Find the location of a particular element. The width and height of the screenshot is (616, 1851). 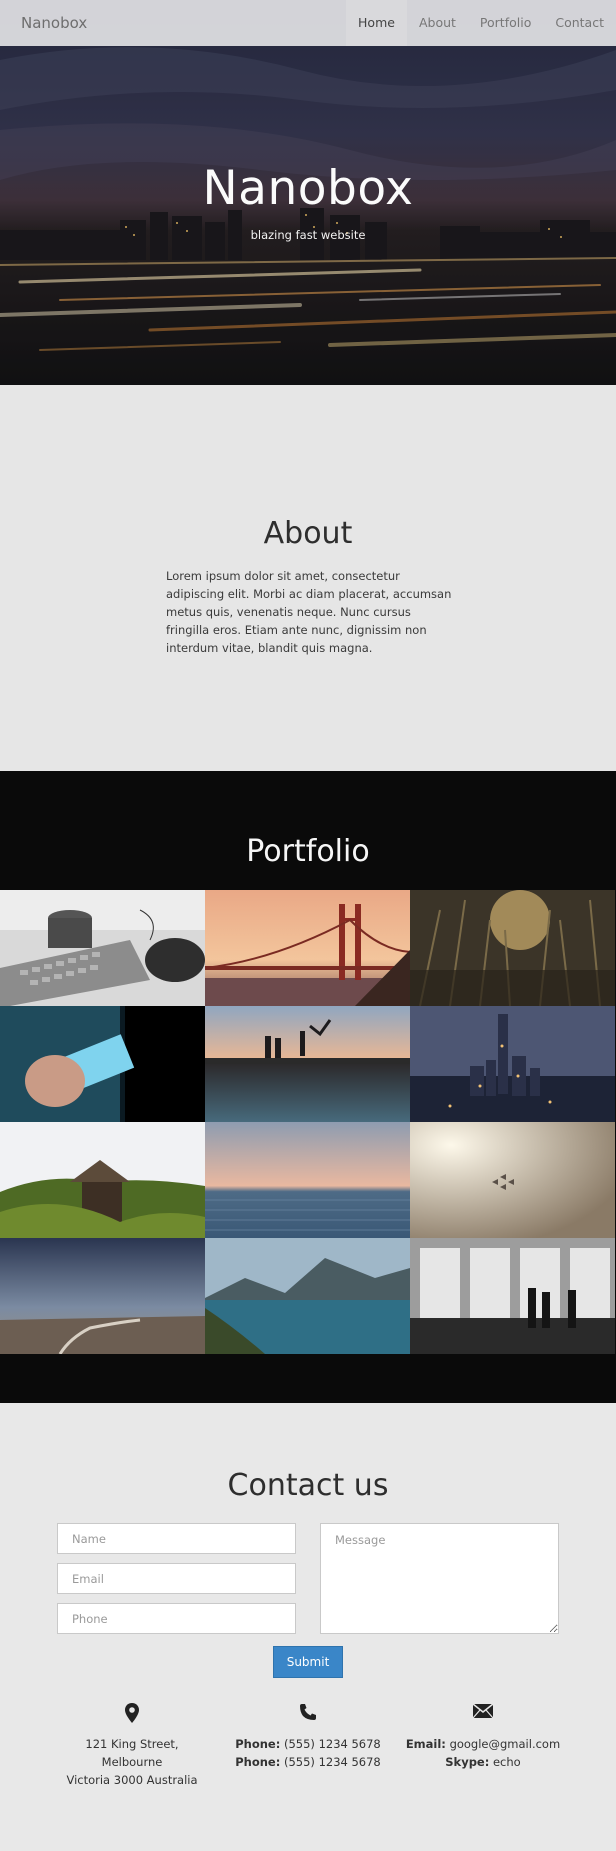

portfolio-image-jets is located at coordinates (512, 1180).